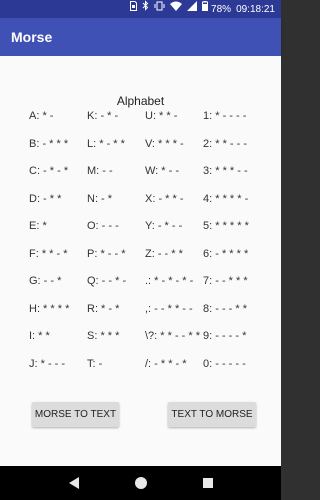 Image resolution: width=320 pixels, height=500 pixels. What do you see at coordinates (134, 9) in the screenshot?
I see `sim-icon` at bounding box center [134, 9].